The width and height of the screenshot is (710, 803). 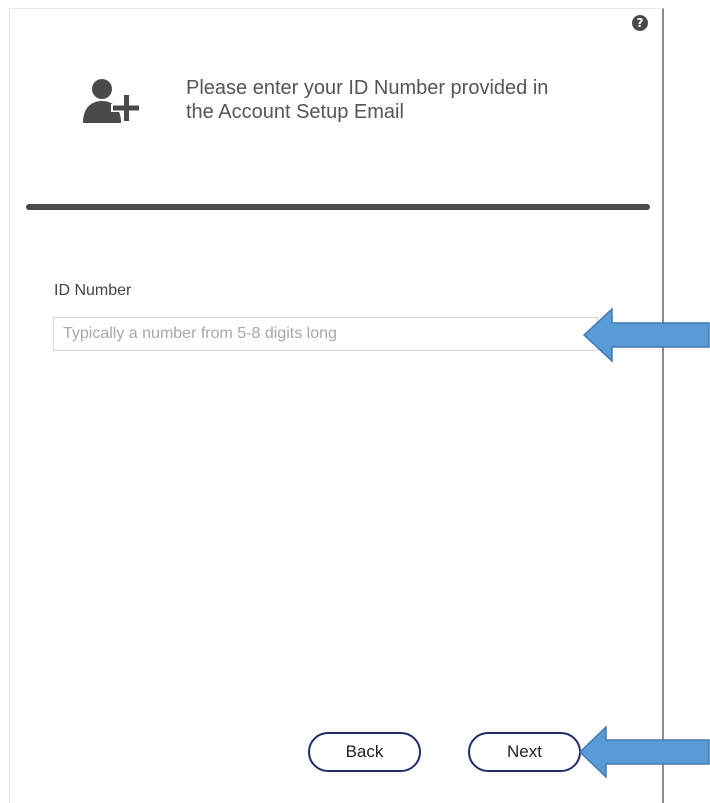 I want to click on user-plus-icon, so click(x=112, y=101).